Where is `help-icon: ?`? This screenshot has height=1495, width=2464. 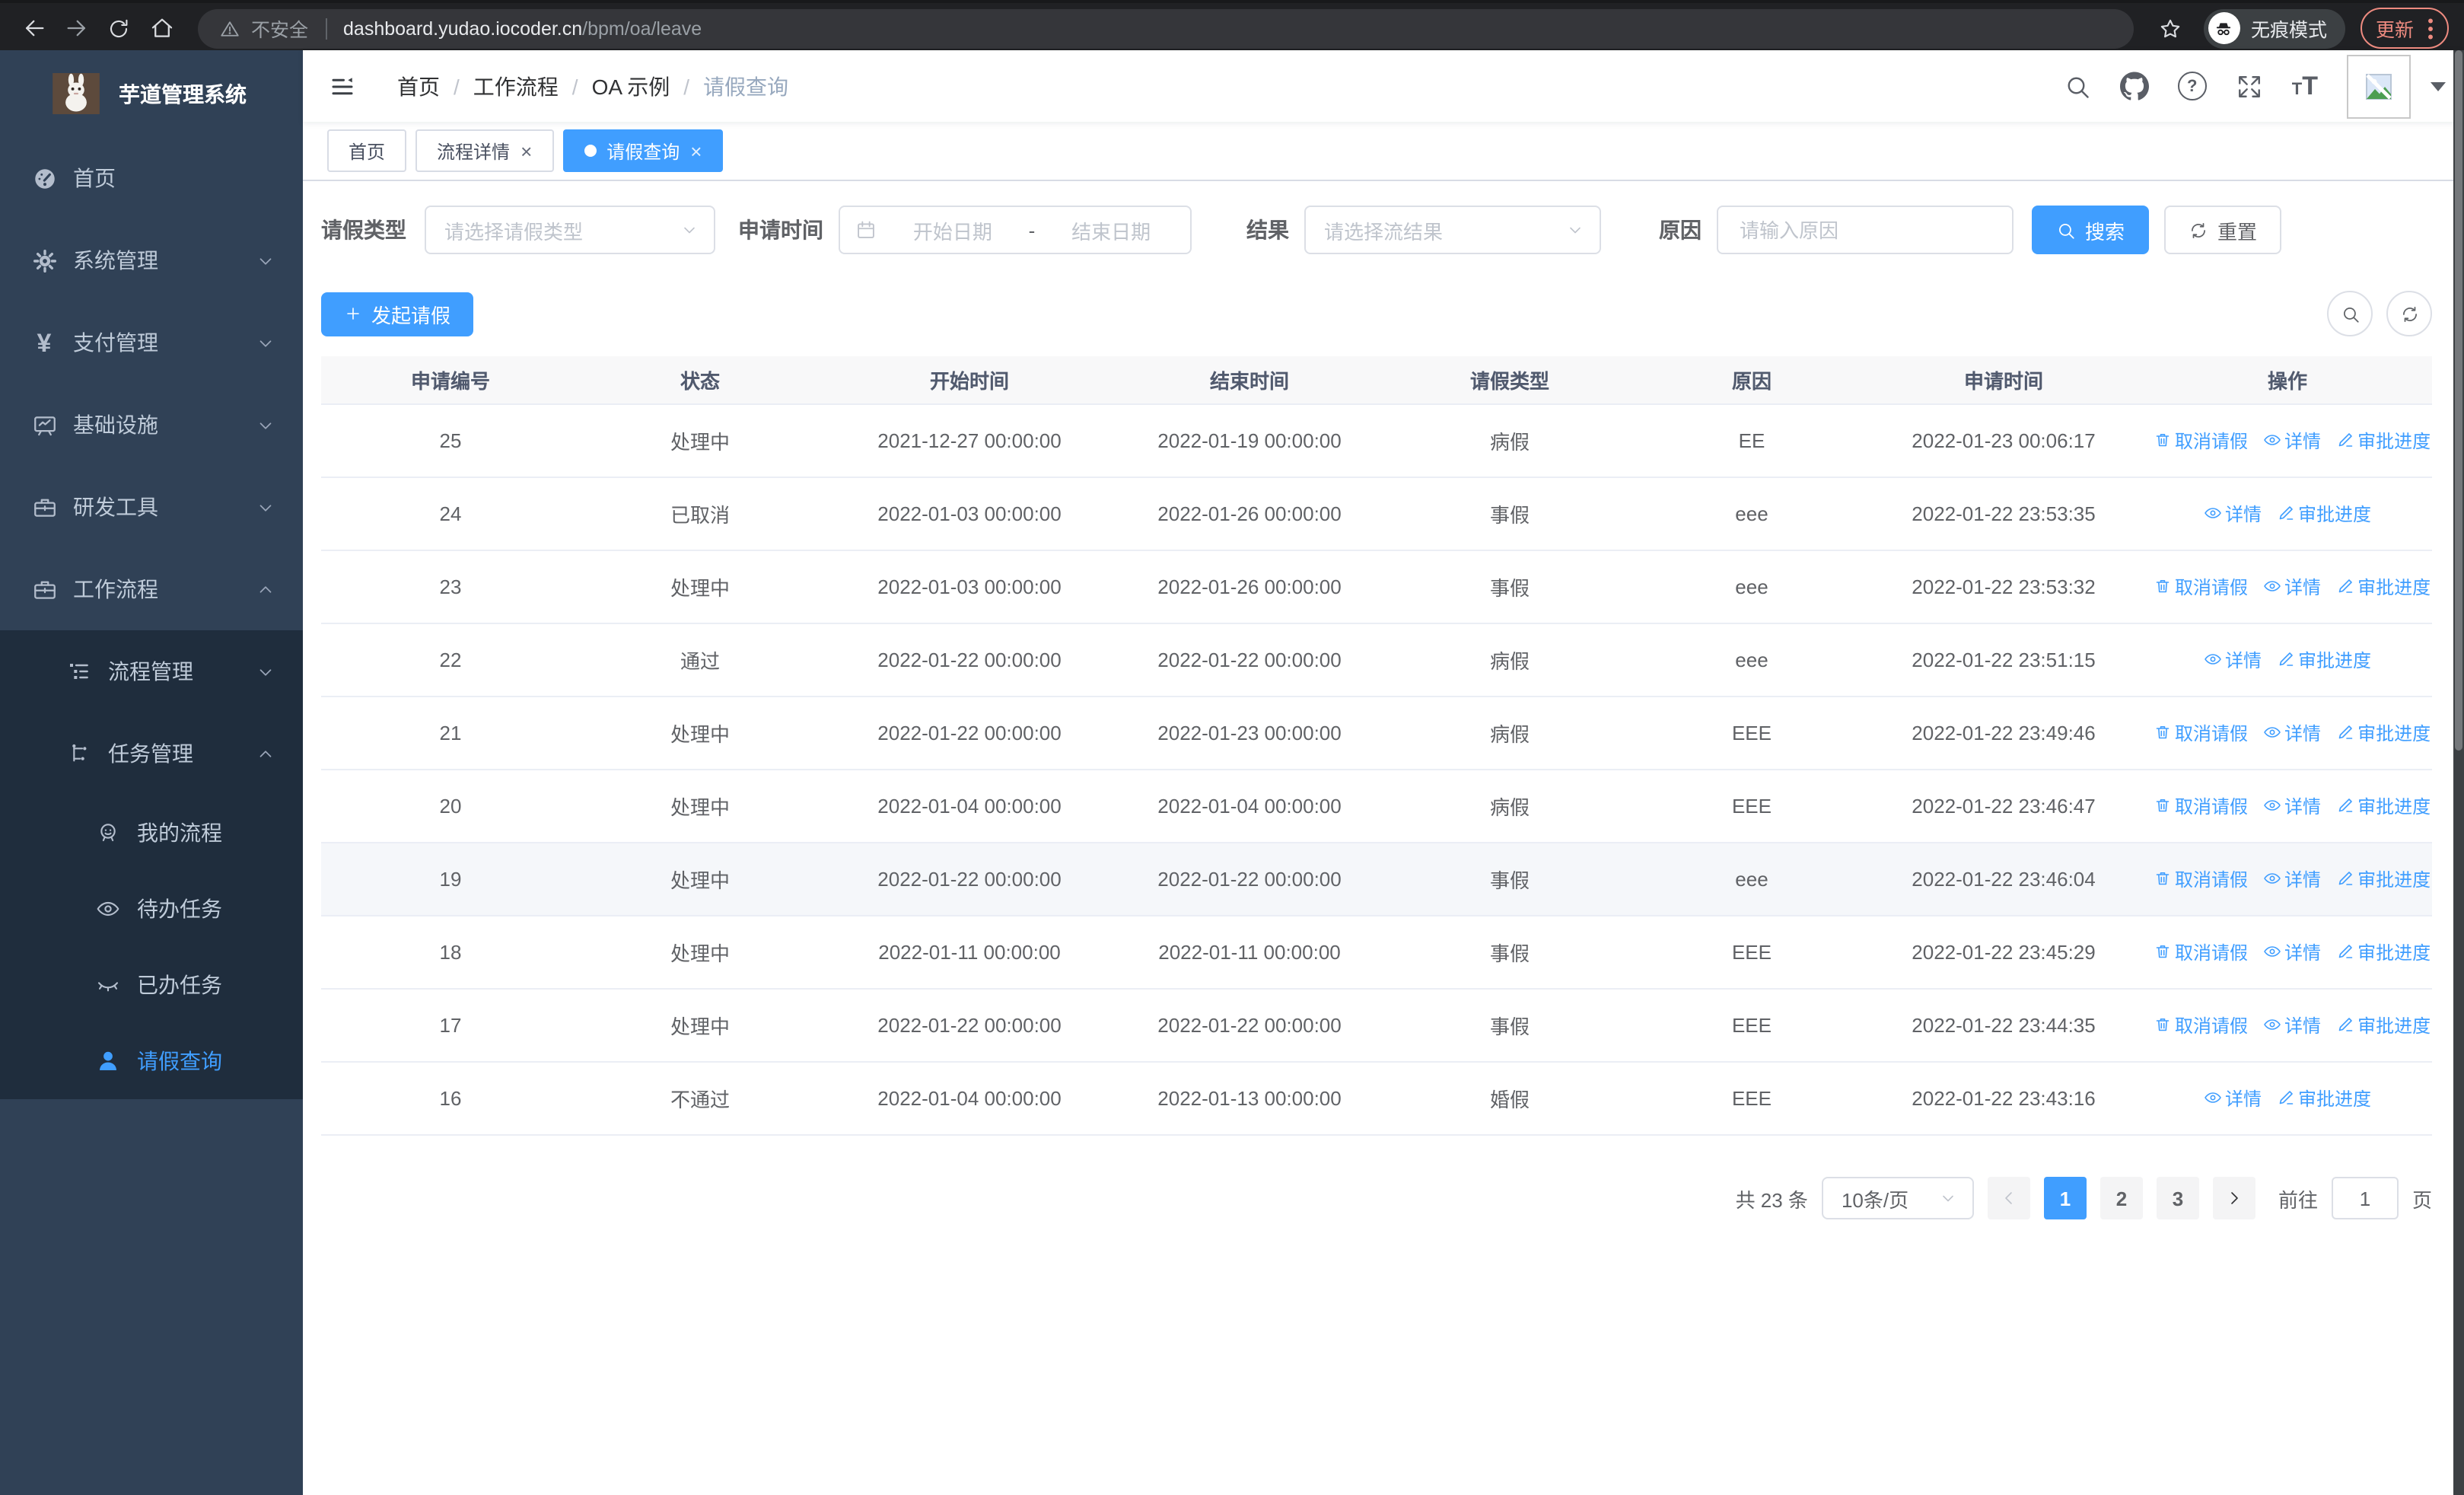
help-icon: ? is located at coordinates (2192, 86).